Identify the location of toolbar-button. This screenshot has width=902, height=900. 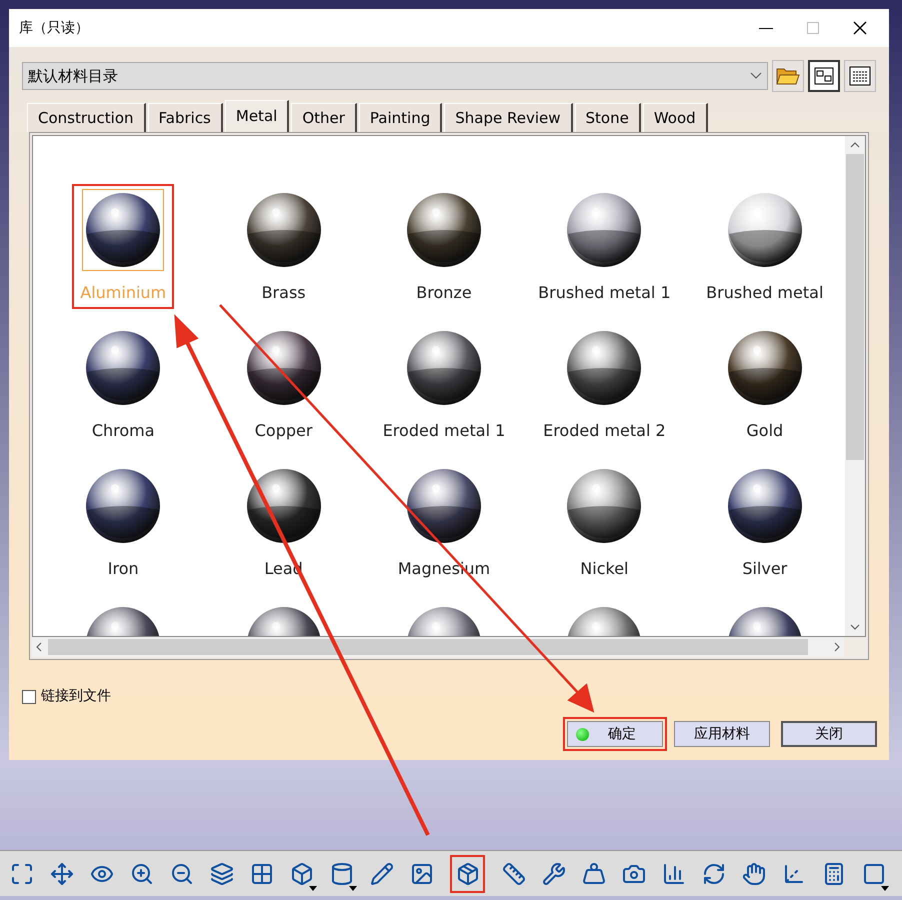
(467, 873).